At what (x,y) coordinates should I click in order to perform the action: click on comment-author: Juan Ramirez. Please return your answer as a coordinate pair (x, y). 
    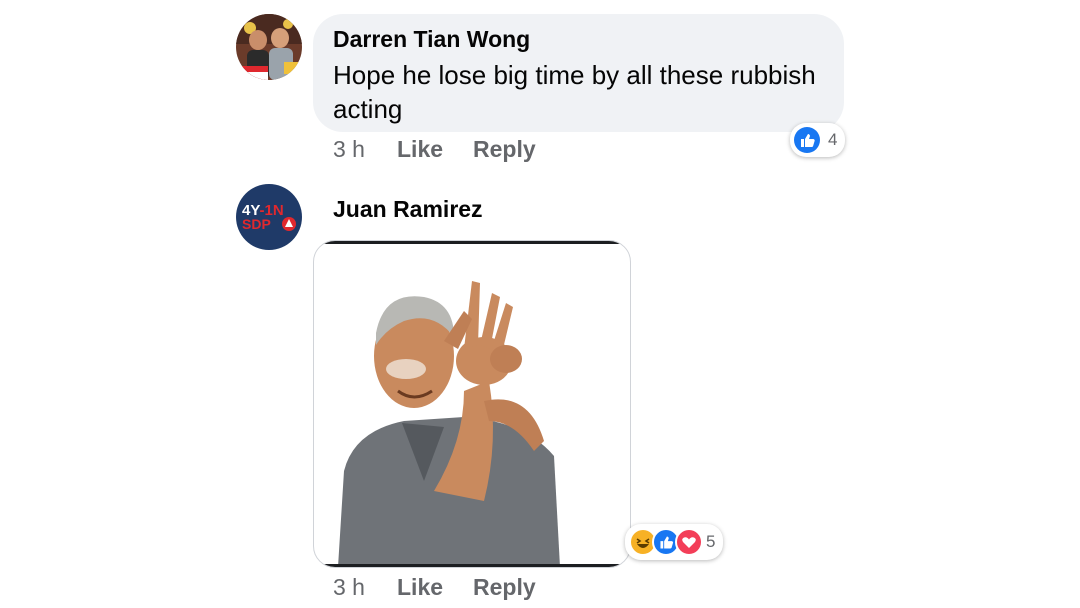
    Looking at the image, I should click on (408, 209).